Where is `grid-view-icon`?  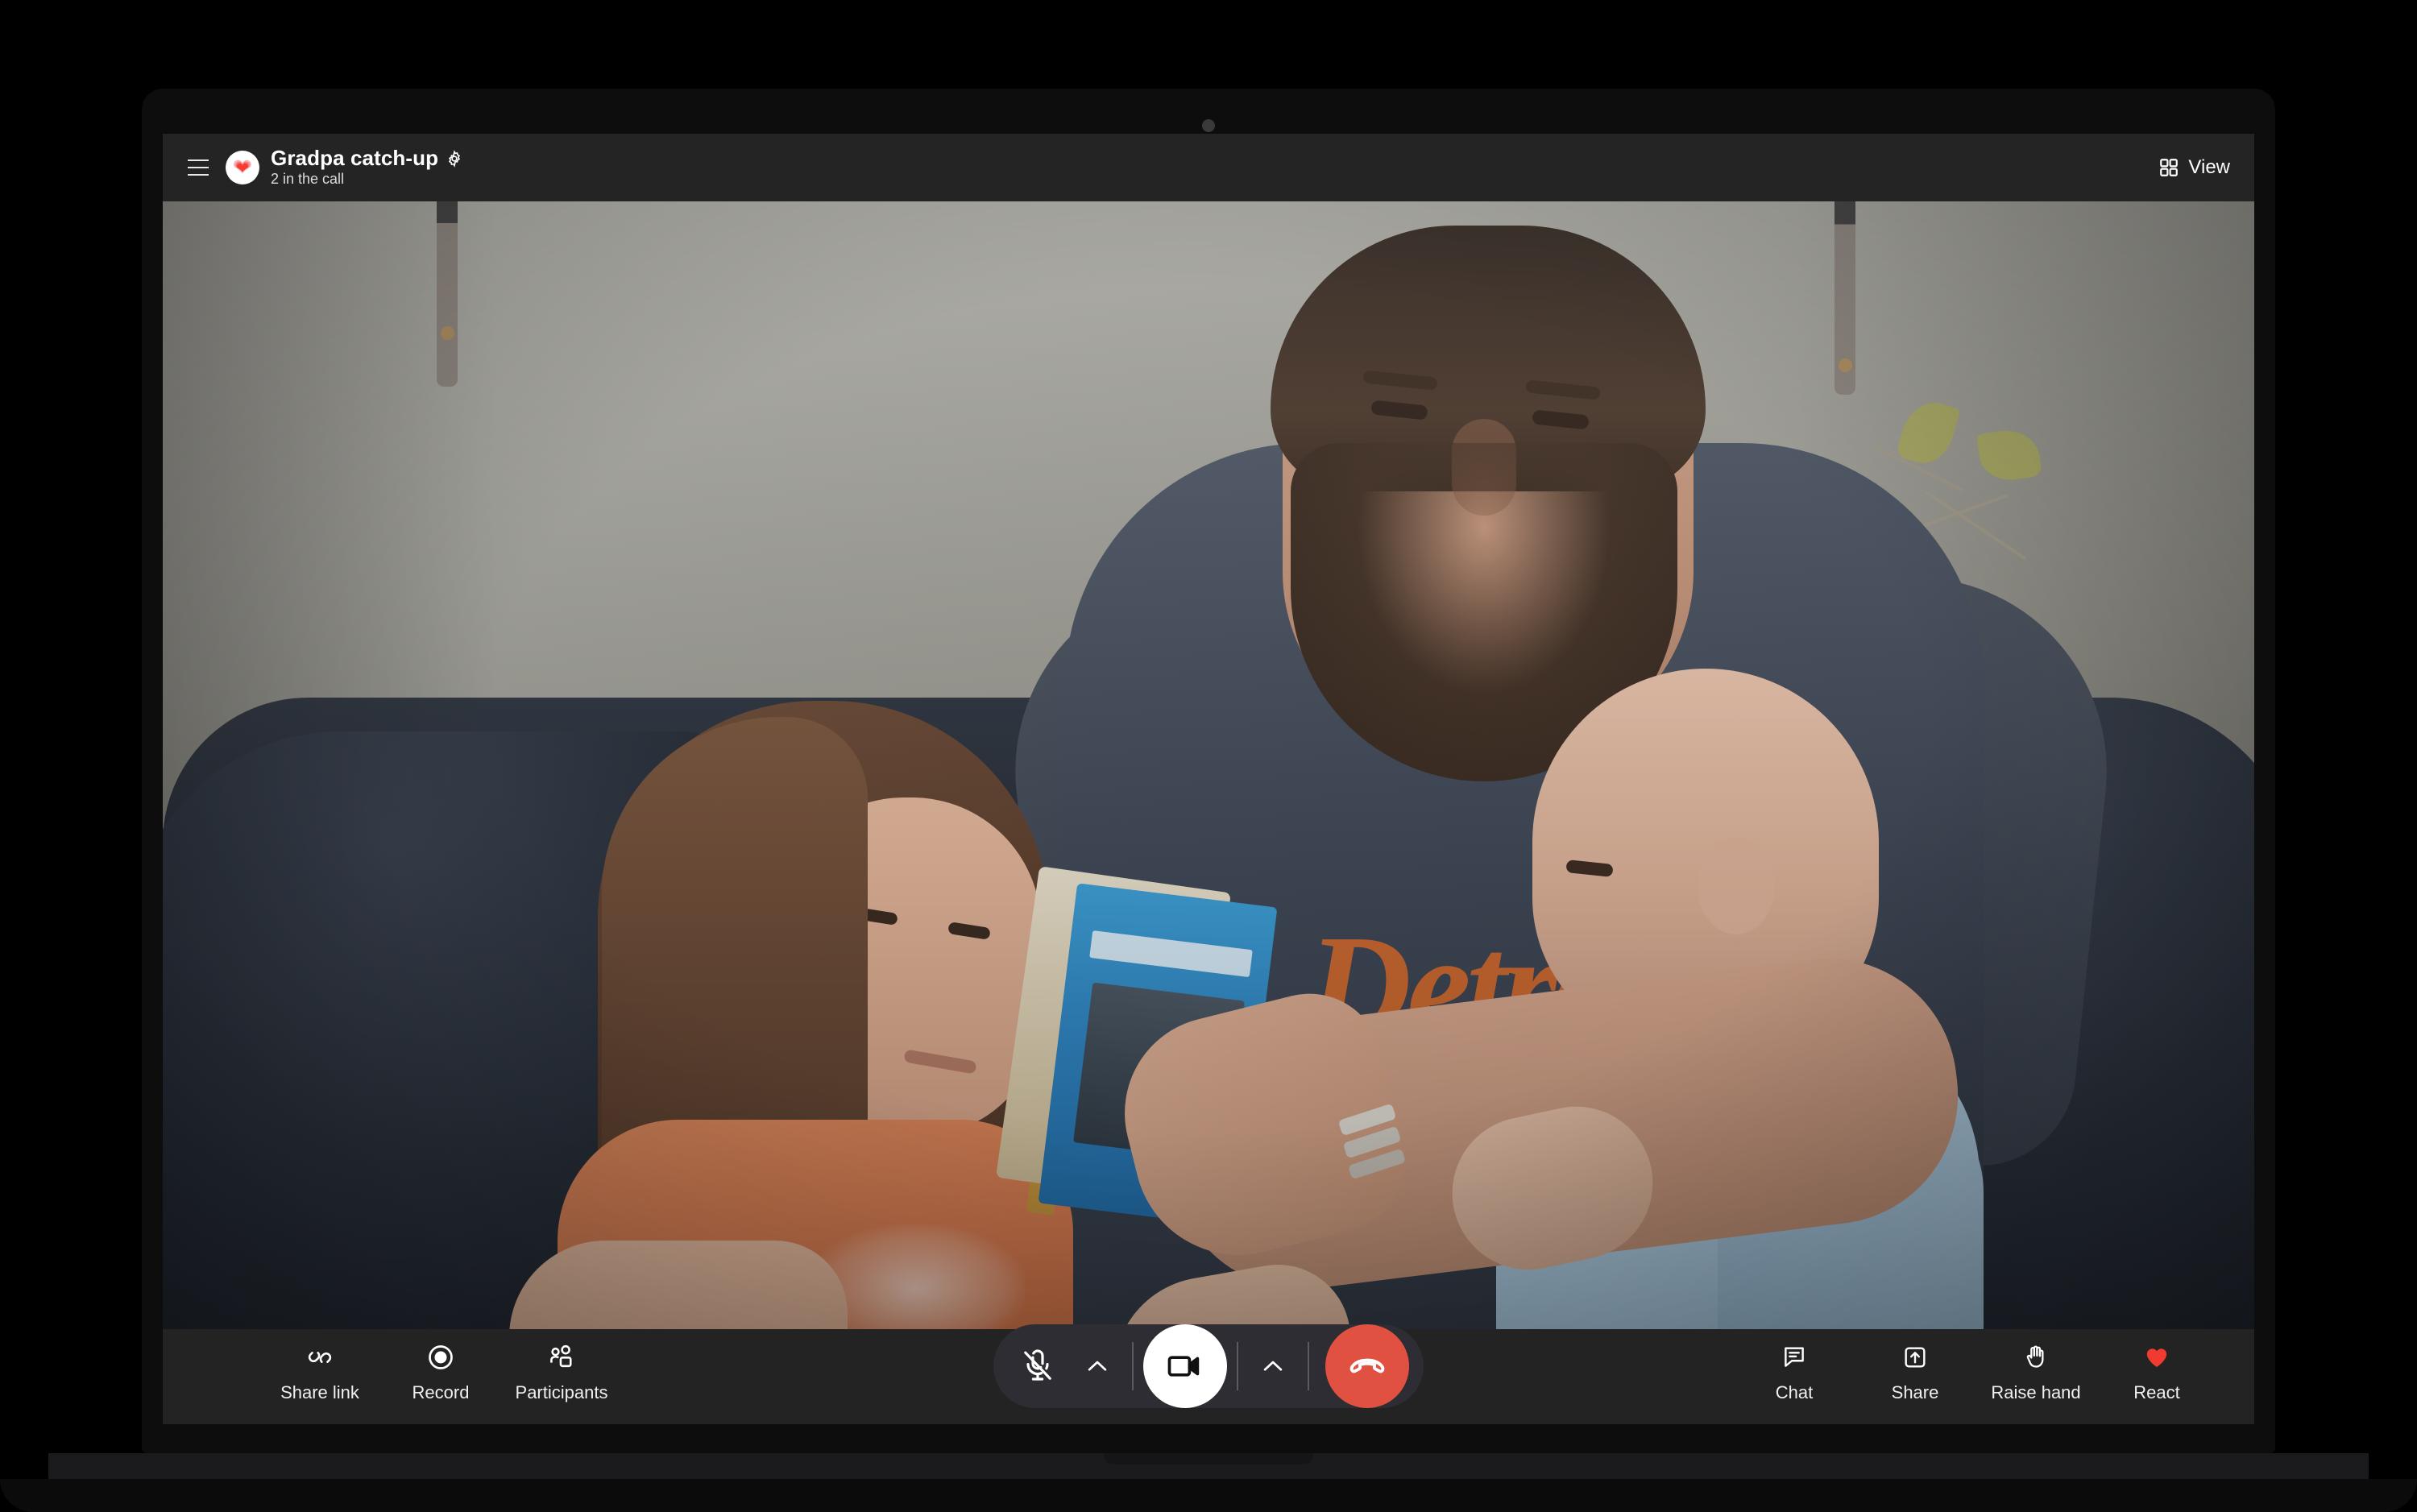
grid-view-icon is located at coordinates (2169, 168).